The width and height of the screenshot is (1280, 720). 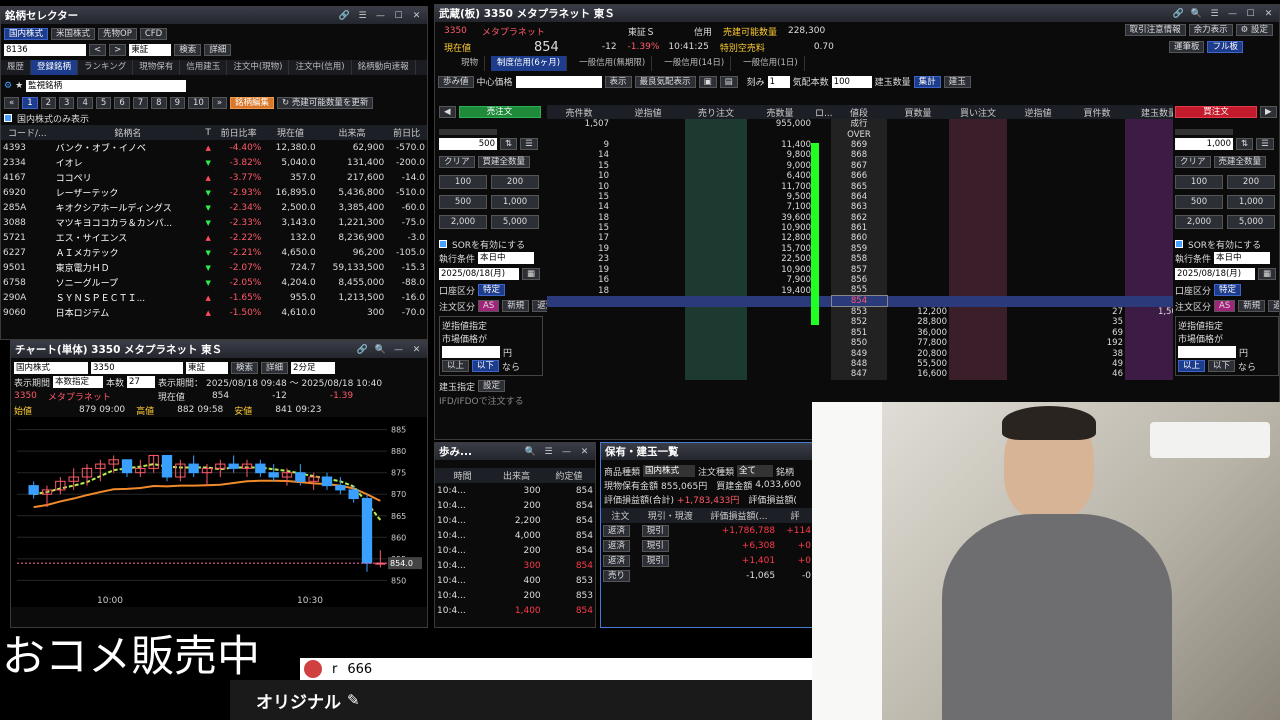 What do you see at coordinates (707, 575) in the screenshot?
I see `holding-row: 売り -1,065 -0` at bounding box center [707, 575].